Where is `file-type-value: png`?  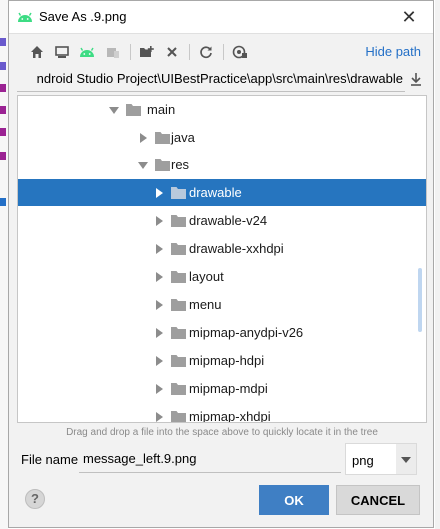
file-type-value: png is located at coordinates (363, 460).